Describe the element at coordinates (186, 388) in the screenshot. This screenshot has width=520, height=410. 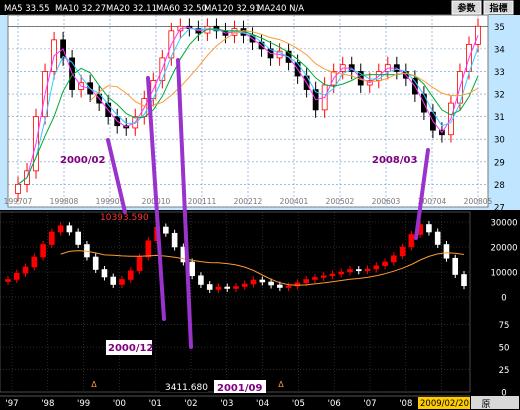
I see `low-label: 3411.680` at that location.